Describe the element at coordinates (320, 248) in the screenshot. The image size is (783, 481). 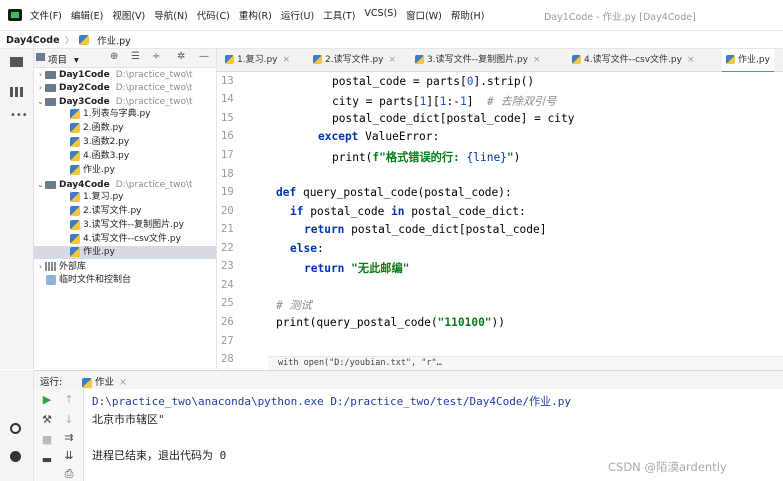
I see `code-token: :` at that location.